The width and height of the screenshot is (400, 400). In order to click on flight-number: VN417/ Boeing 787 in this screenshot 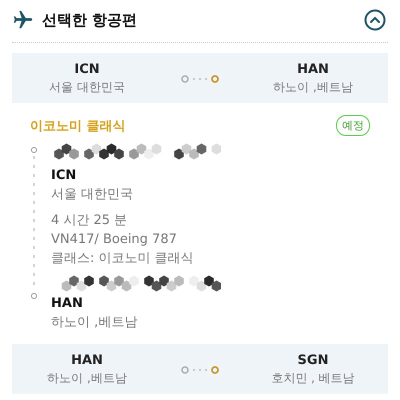, I will do `click(114, 240)`.